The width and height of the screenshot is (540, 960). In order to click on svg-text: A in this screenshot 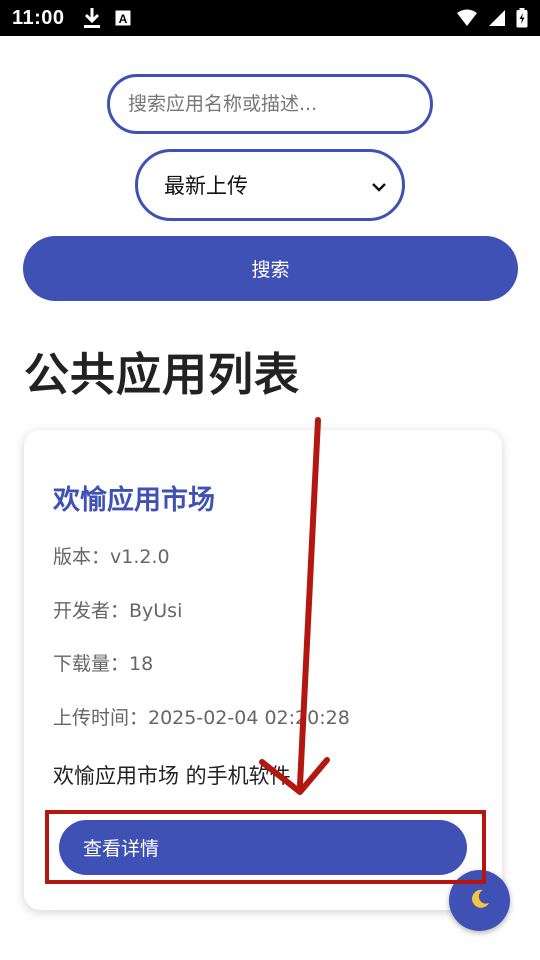, I will do `click(122, 19)`.